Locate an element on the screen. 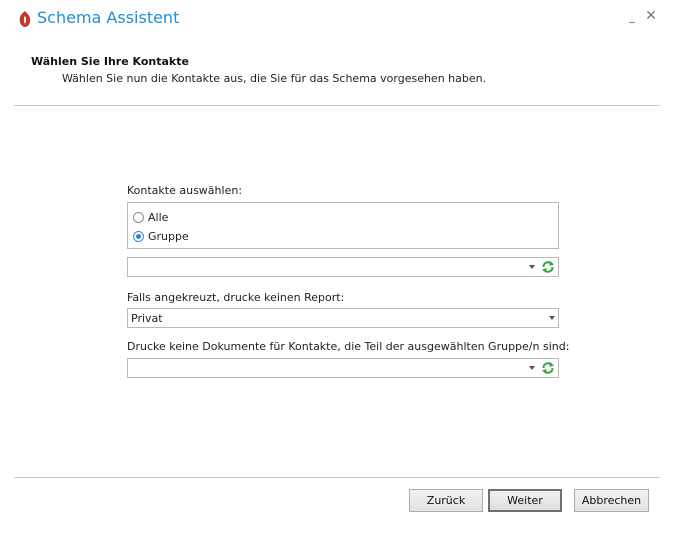 This screenshot has height=538, width=675. radio-option-group: Gruppe is located at coordinates (161, 236).